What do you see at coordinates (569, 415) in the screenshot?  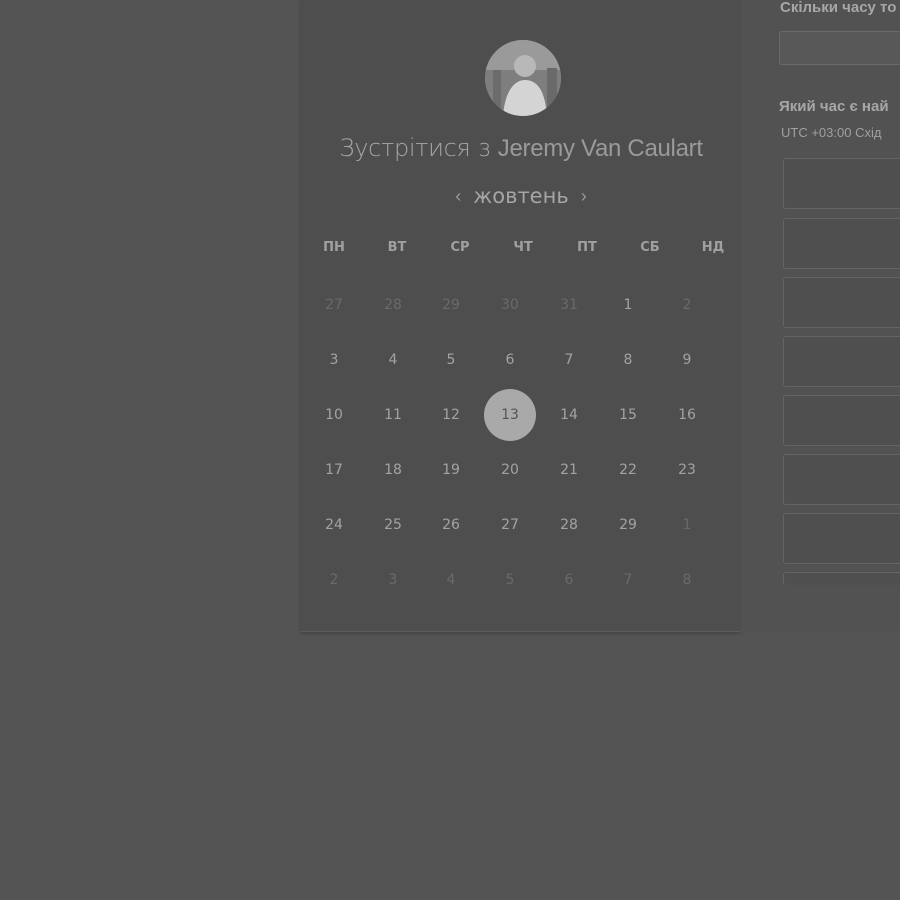 I see `calendar-day: 14` at bounding box center [569, 415].